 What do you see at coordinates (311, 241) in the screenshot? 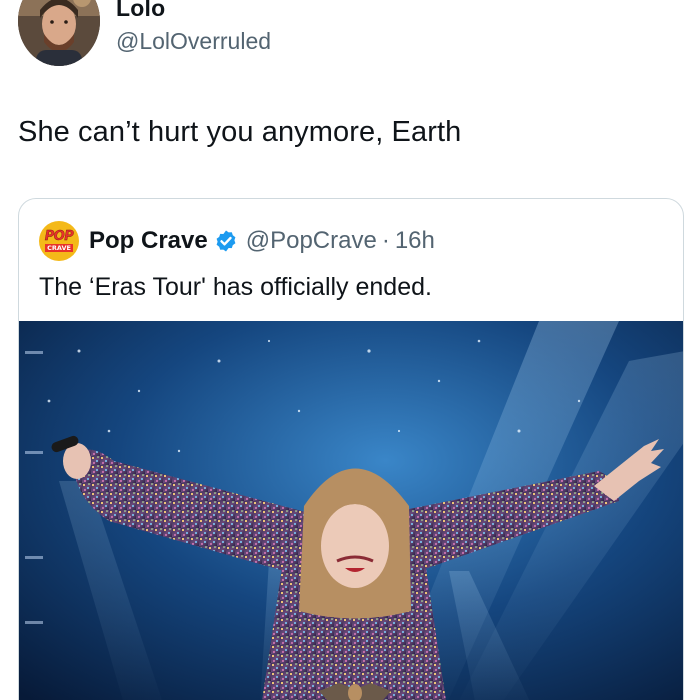
I see `quoted-author-handle: @PopCrave` at bounding box center [311, 241].